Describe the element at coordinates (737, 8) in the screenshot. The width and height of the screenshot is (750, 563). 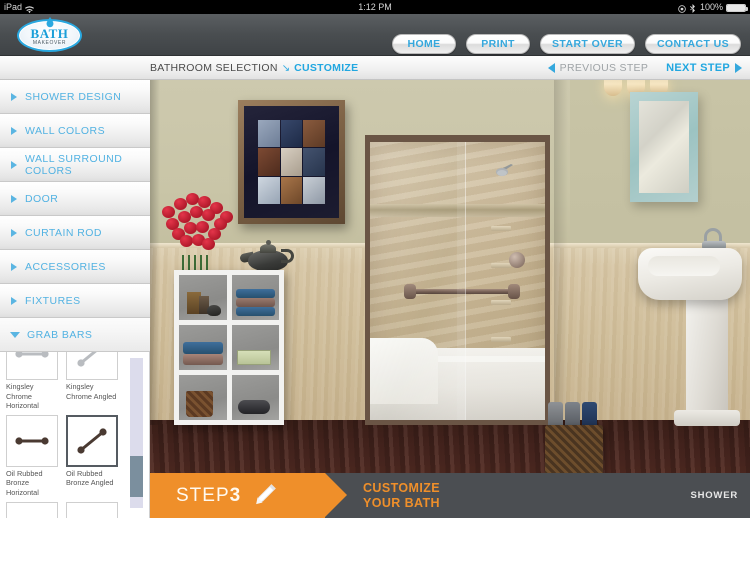
I see `battery-full-icon` at that location.